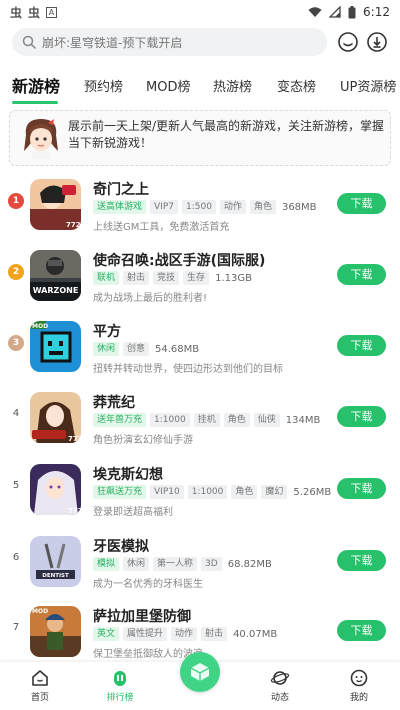  I want to click on game-box-icon, so click(200, 672).